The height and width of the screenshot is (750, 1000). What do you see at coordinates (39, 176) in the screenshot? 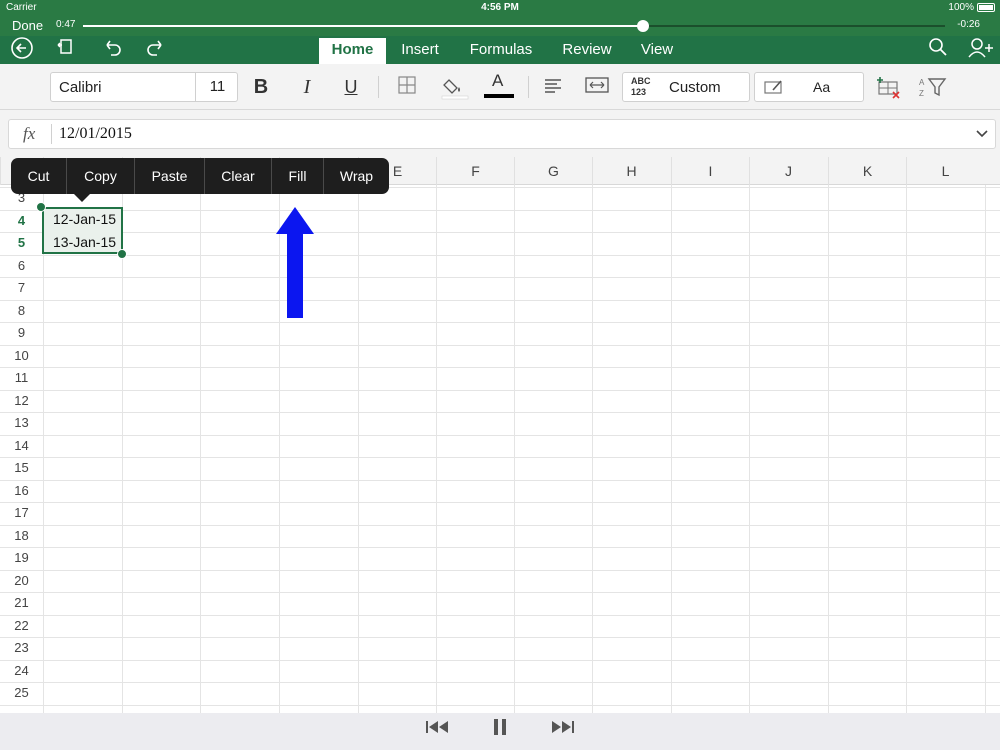
I see `menu-item-cut: Cut` at bounding box center [39, 176].